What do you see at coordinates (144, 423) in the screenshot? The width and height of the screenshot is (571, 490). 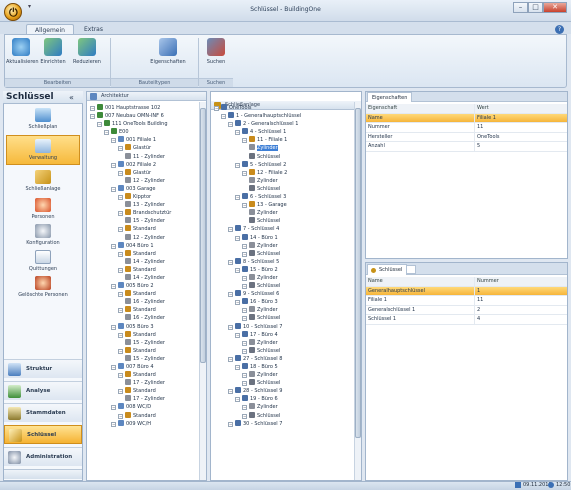 I see `tree-node: − 009 WC/H` at bounding box center [144, 423].